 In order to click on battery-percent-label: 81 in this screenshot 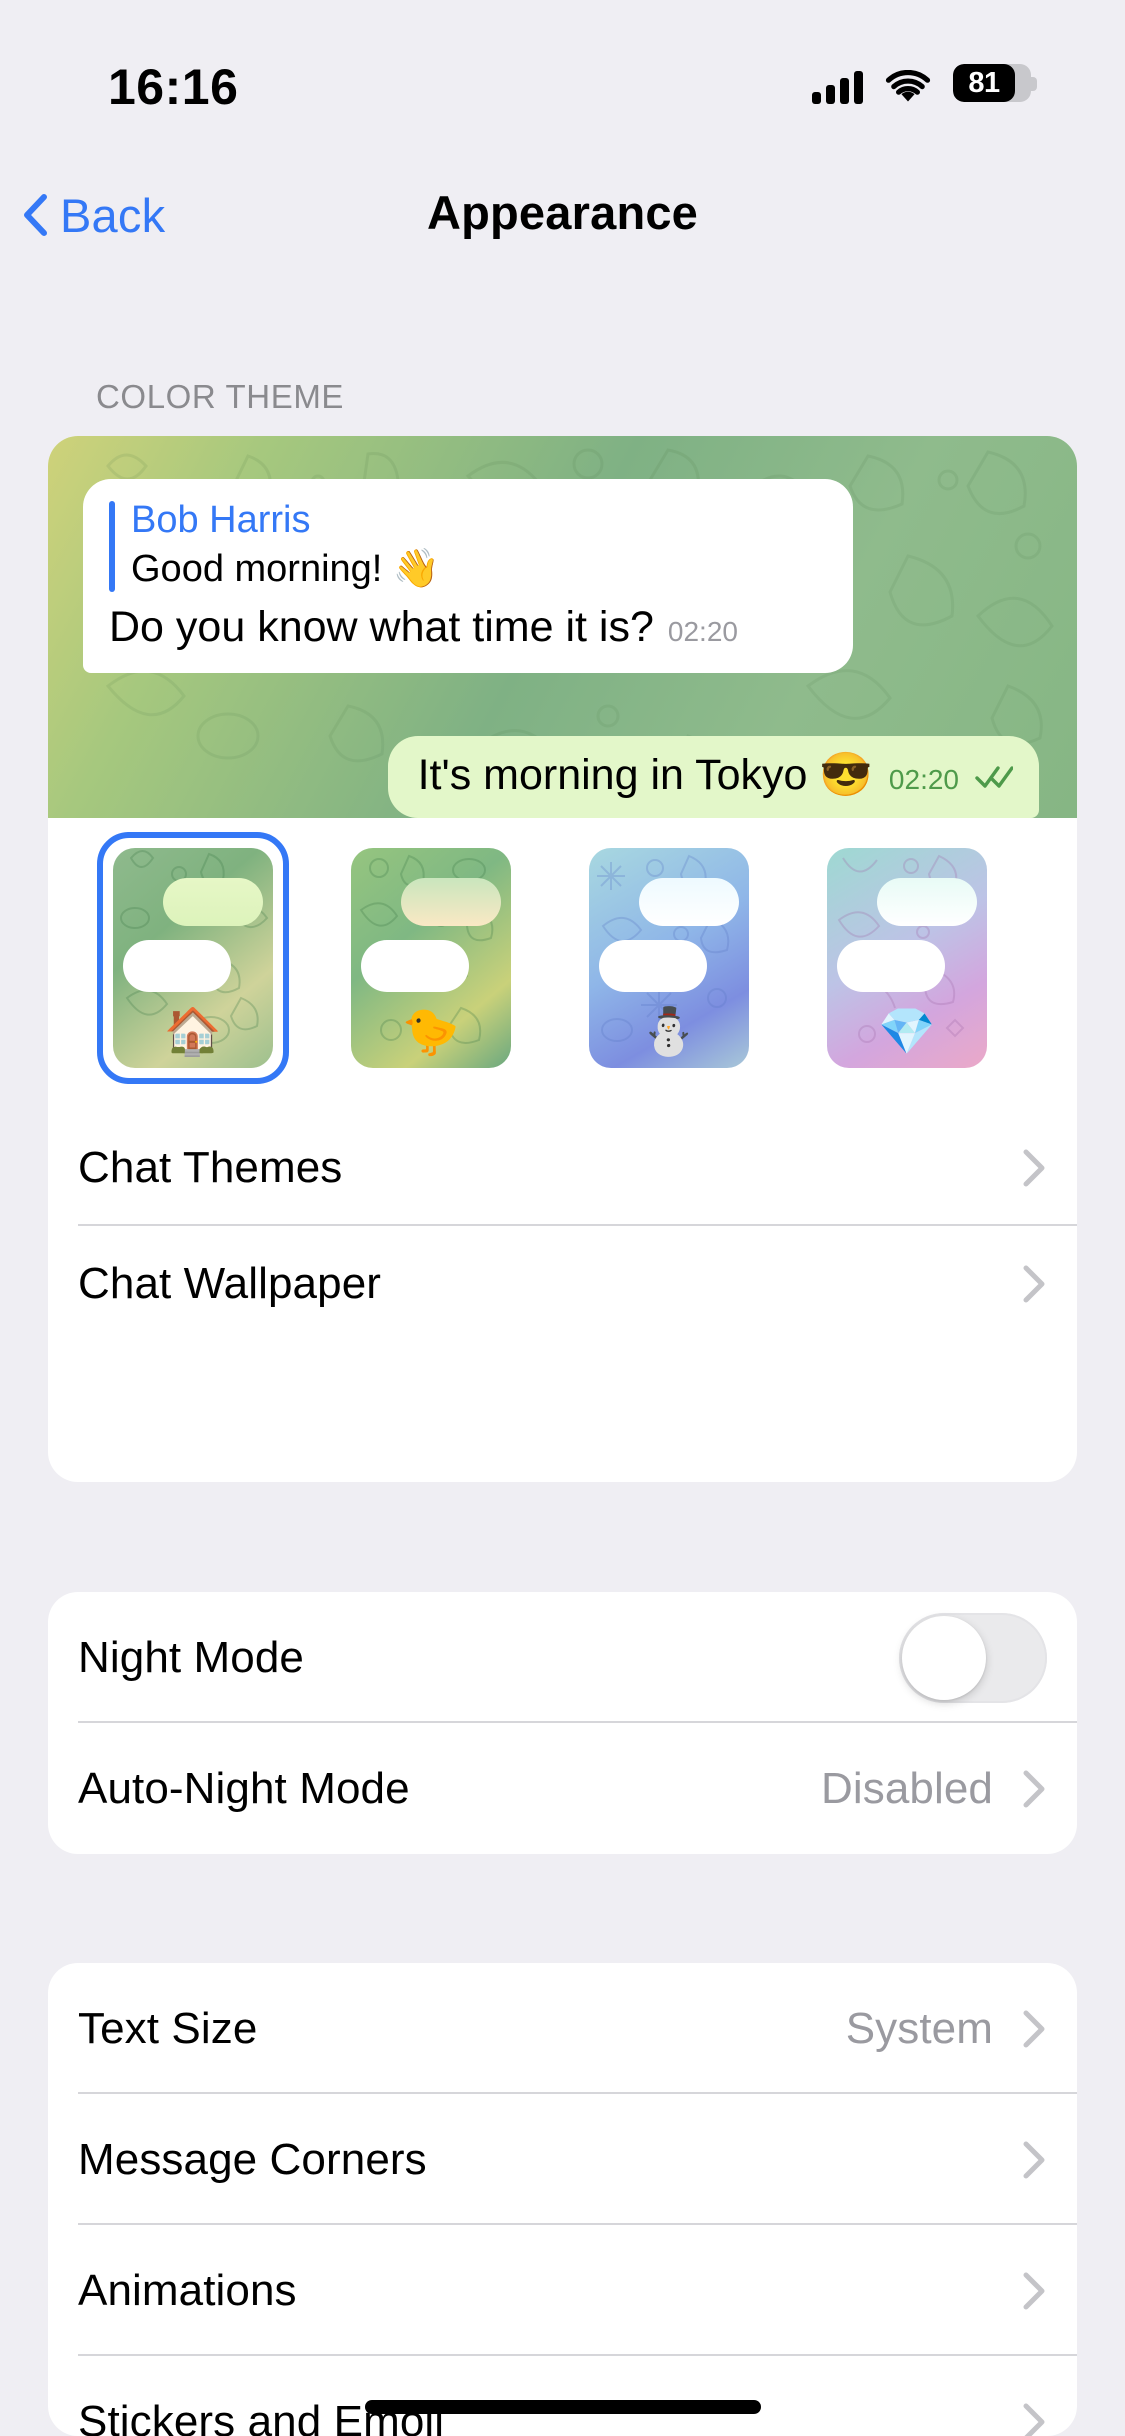, I will do `click(984, 82)`.